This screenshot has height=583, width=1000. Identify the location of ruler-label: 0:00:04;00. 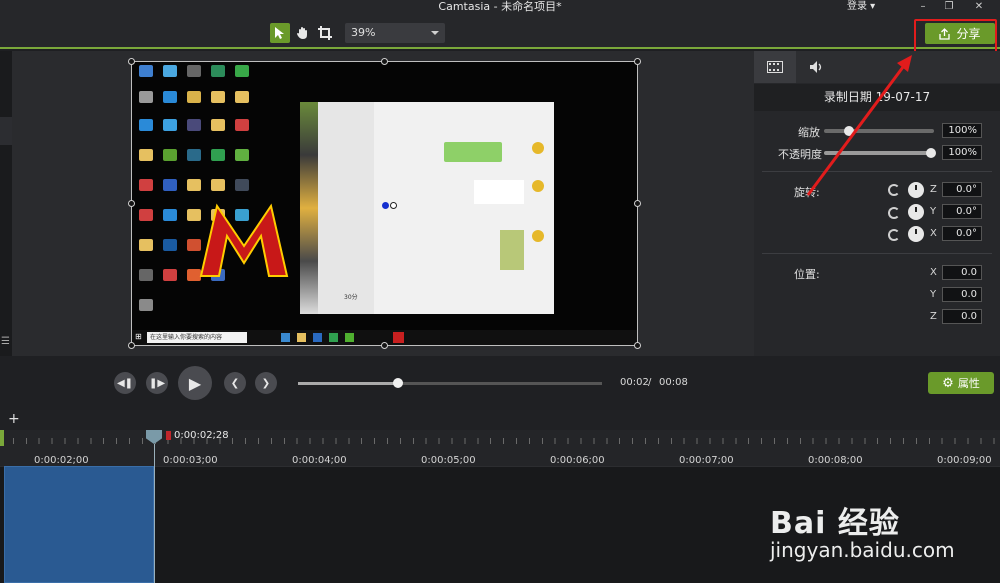
(319, 460).